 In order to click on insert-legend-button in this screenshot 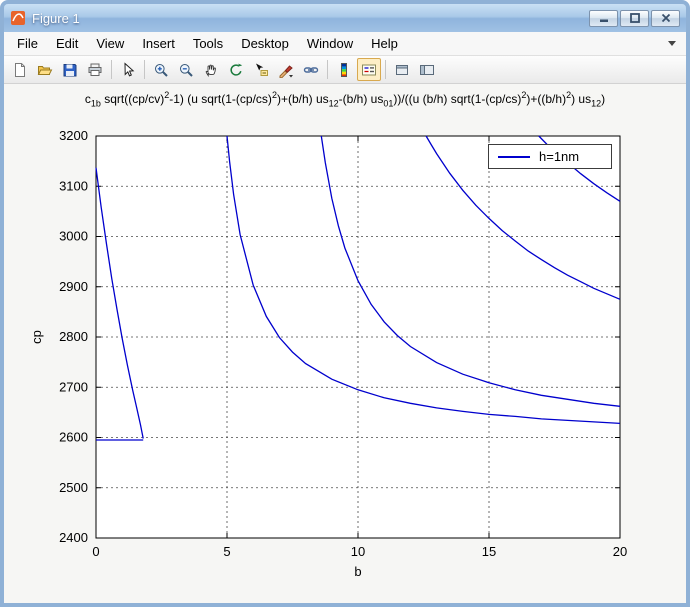, I will do `click(369, 69)`.